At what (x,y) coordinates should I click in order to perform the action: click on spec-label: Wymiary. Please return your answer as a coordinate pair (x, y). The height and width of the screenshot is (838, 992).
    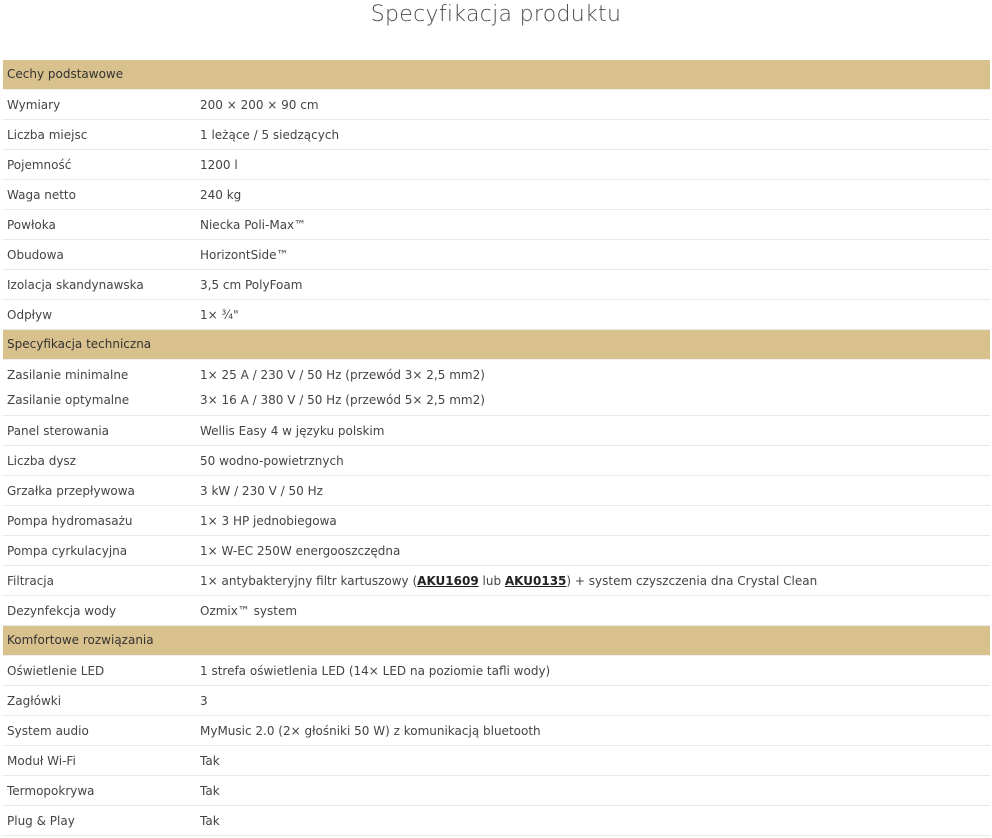
    Looking at the image, I should click on (34, 104).